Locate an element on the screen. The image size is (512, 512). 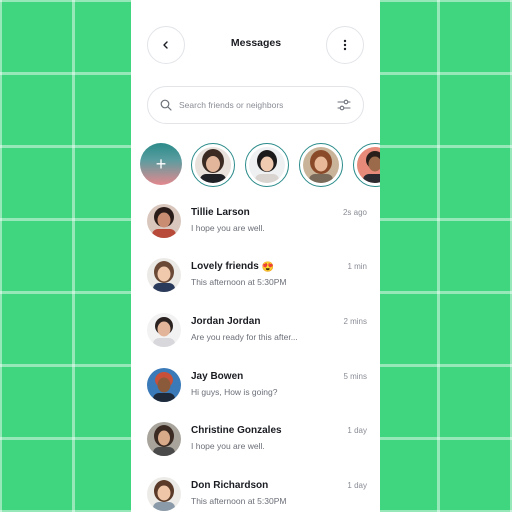
page-title: Messages is located at coordinates (256, 43).